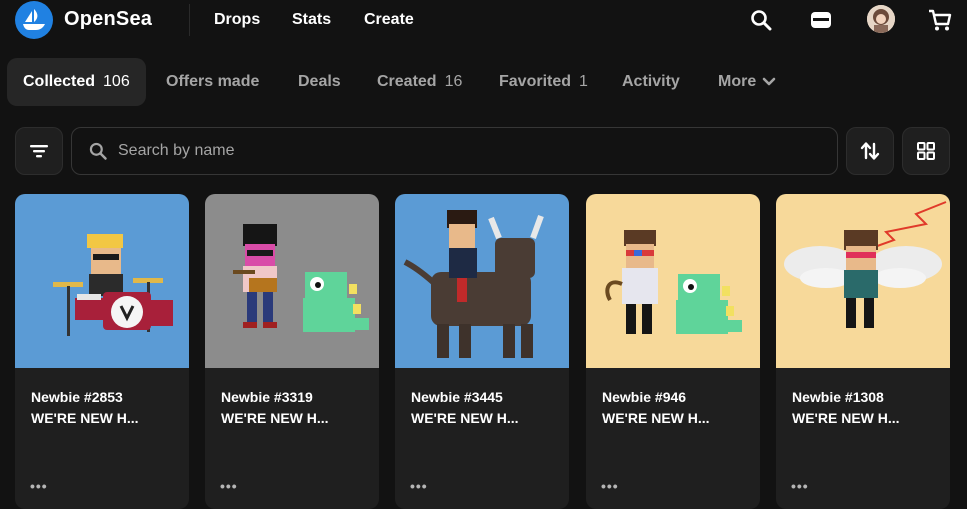  I want to click on nav-stats: Stats, so click(311, 20).